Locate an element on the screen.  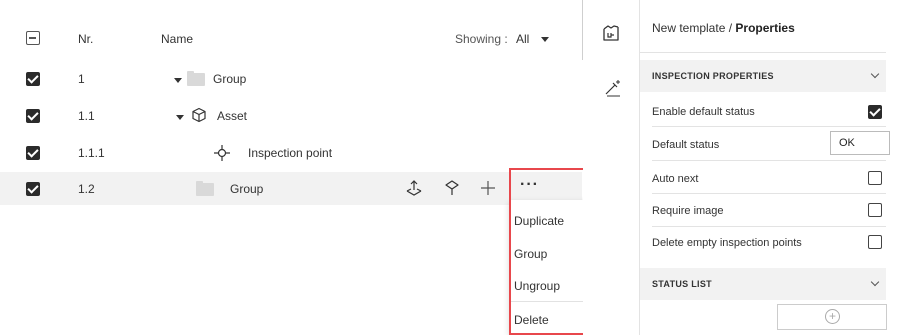
tree-row-1-1: 1.1 Asset is located at coordinates (291, 115).